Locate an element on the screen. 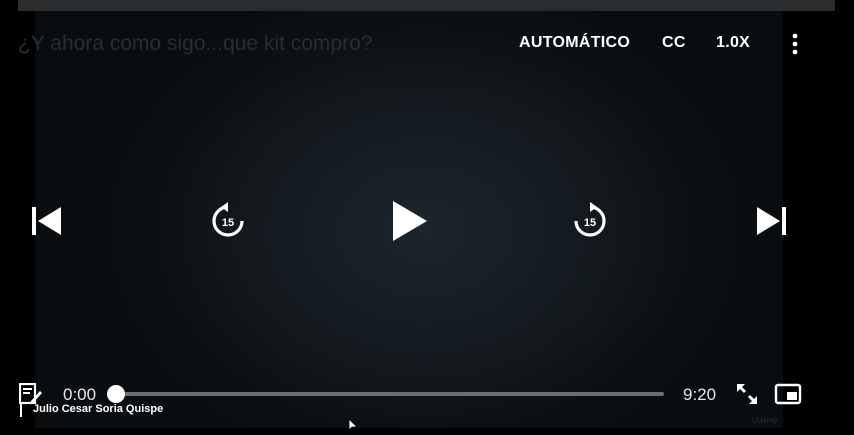 The height and width of the screenshot is (435, 854). duration-time: 9:20 is located at coordinates (700, 394).